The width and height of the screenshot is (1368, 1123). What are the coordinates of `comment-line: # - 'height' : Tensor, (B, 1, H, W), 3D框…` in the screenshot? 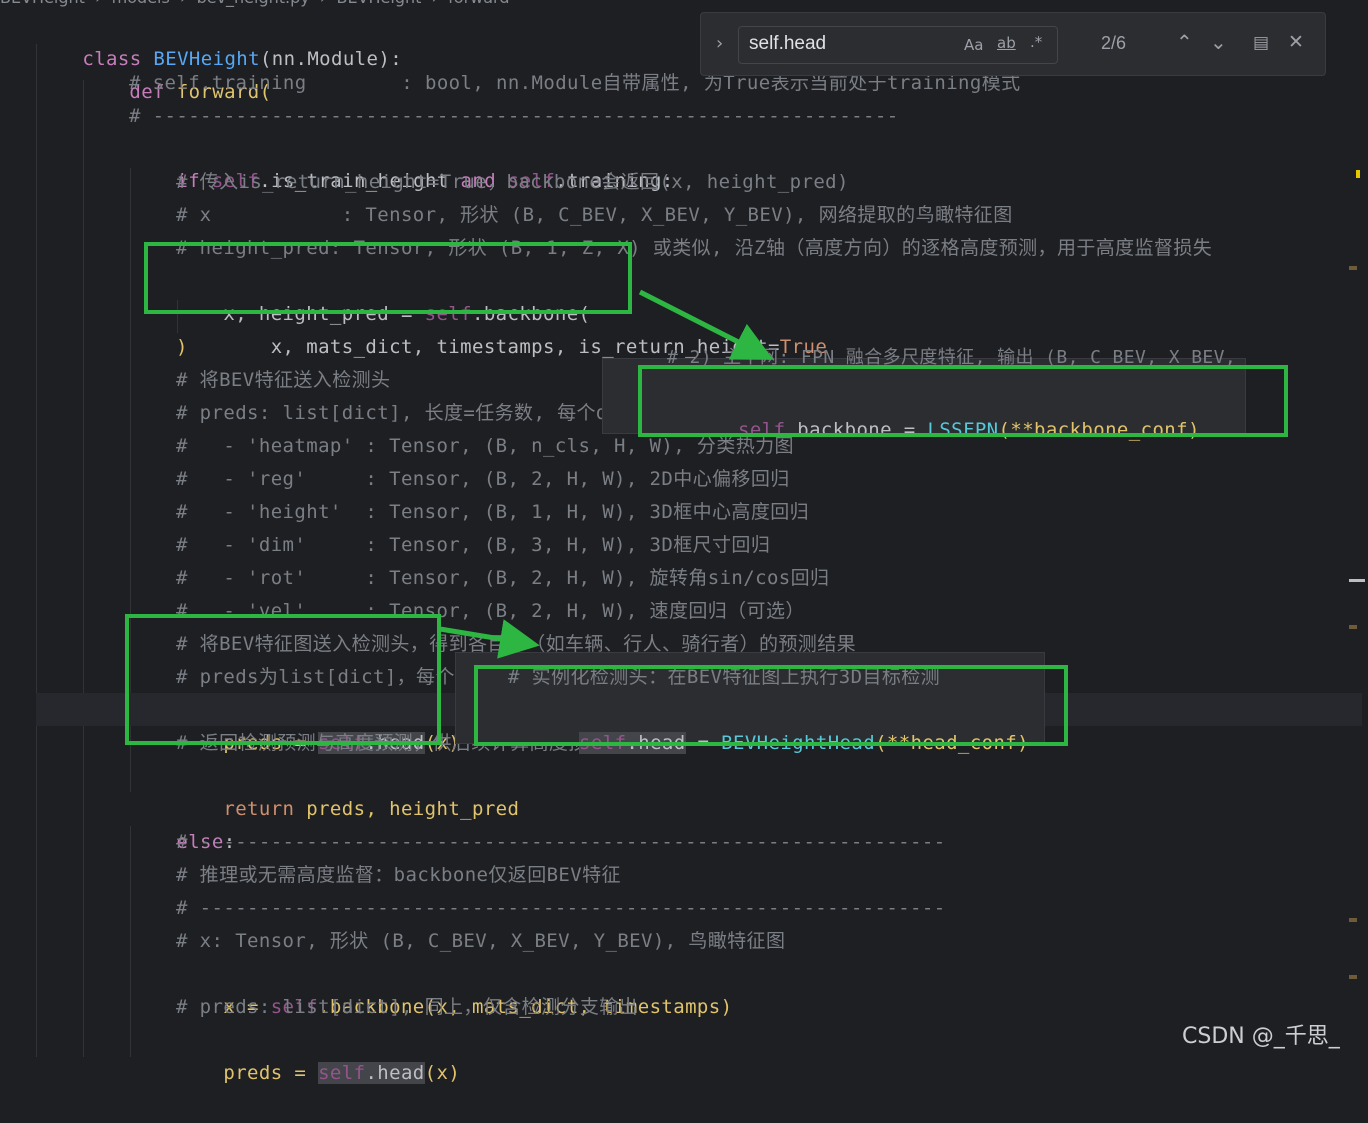 It's located at (493, 512).